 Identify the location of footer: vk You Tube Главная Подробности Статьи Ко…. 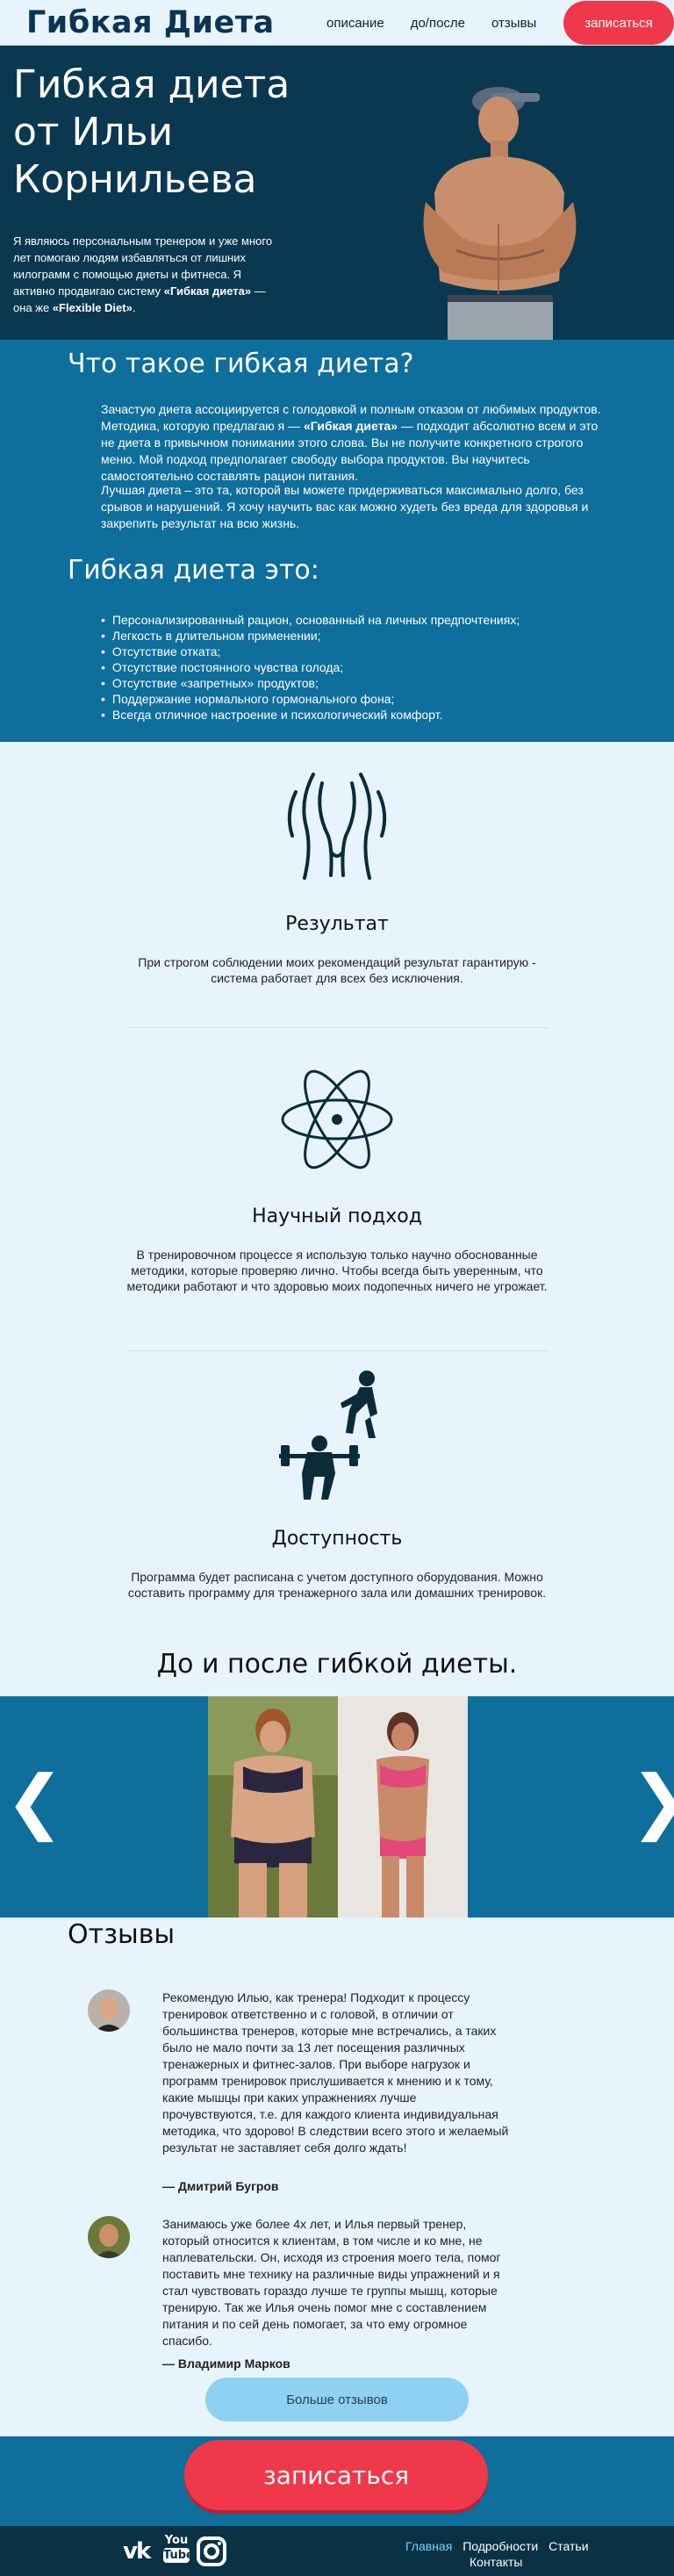
(337, 2551).